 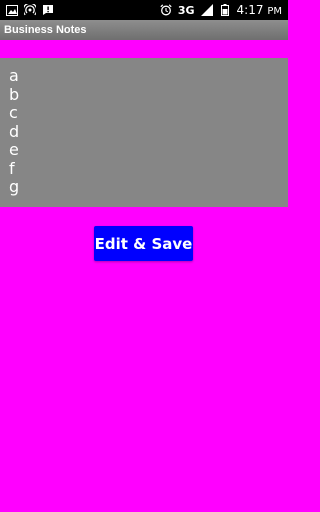 I want to click on status-time: 4:17, so click(x=250, y=10).